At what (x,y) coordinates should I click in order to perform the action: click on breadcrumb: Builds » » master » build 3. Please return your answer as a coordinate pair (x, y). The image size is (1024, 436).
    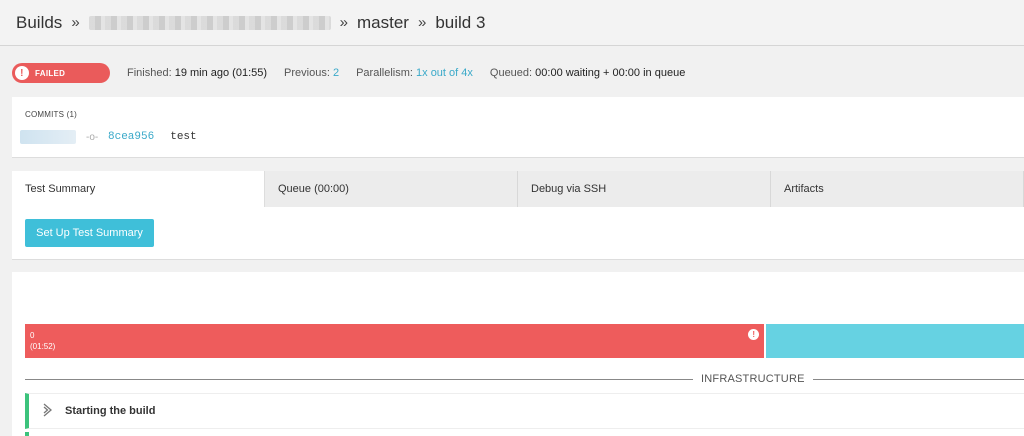
    Looking at the image, I should click on (512, 23).